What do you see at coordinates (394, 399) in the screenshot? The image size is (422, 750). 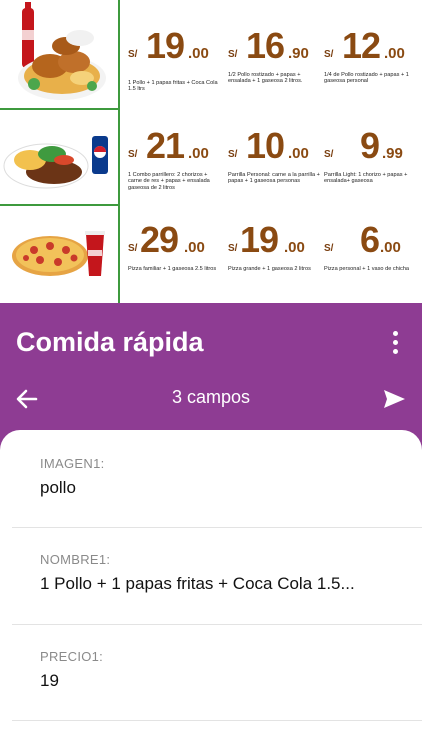 I see `send-icon` at bounding box center [394, 399].